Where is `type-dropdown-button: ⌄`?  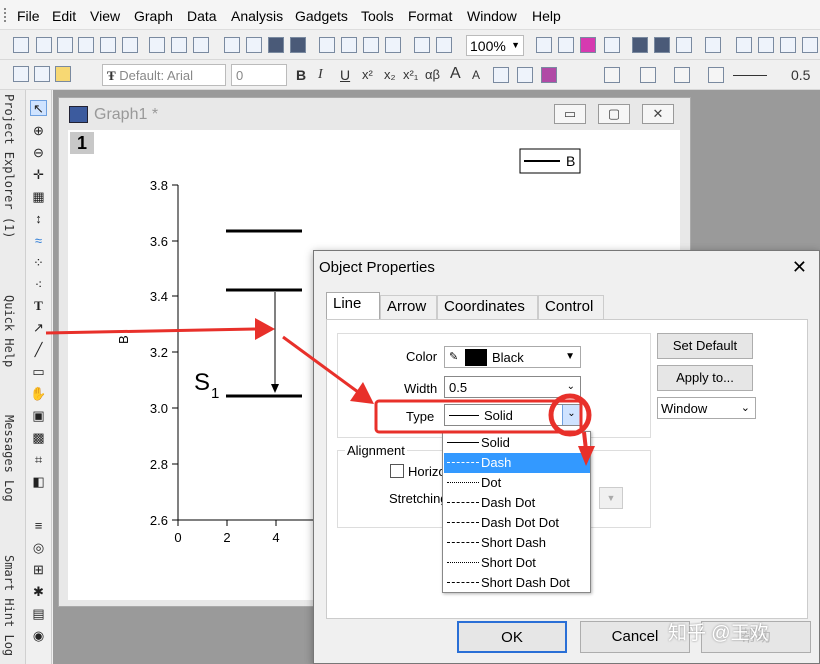
type-dropdown-button: ⌄ is located at coordinates (571, 415).